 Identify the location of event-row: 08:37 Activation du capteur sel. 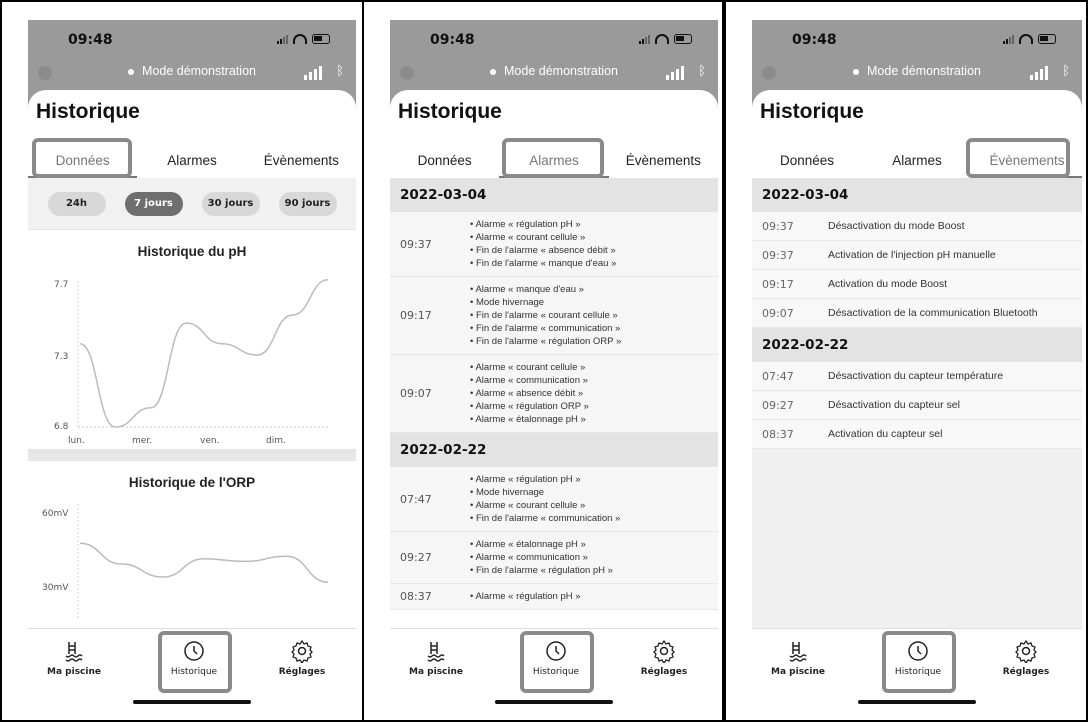
(917, 434).